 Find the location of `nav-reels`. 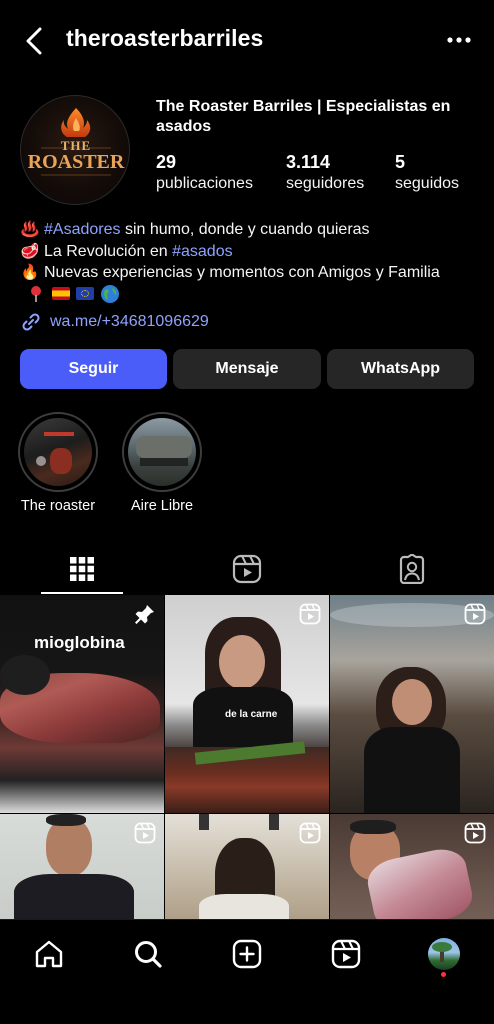

nav-reels is located at coordinates (346, 954).